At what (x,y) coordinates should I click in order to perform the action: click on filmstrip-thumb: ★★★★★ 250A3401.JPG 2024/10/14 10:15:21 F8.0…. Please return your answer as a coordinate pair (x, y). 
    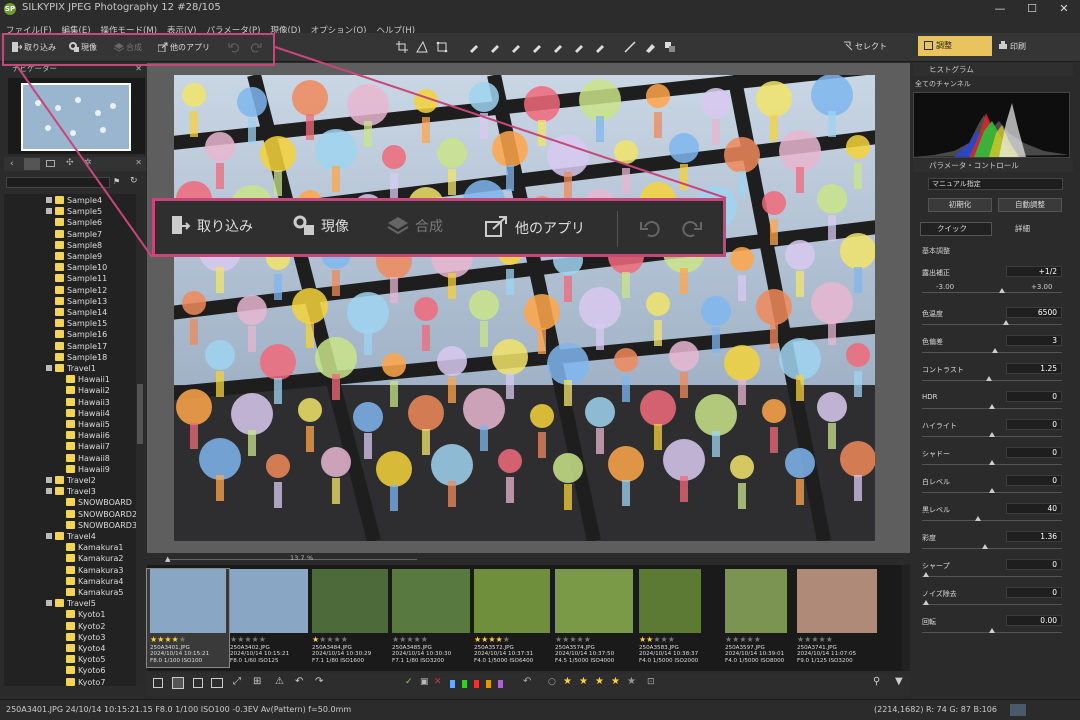
    Looking at the image, I should click on (188, 618).